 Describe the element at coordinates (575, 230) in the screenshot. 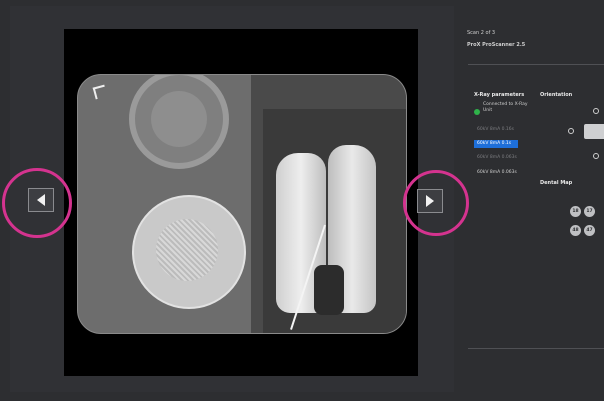

I see `tooth-button-48: 48` at that location.